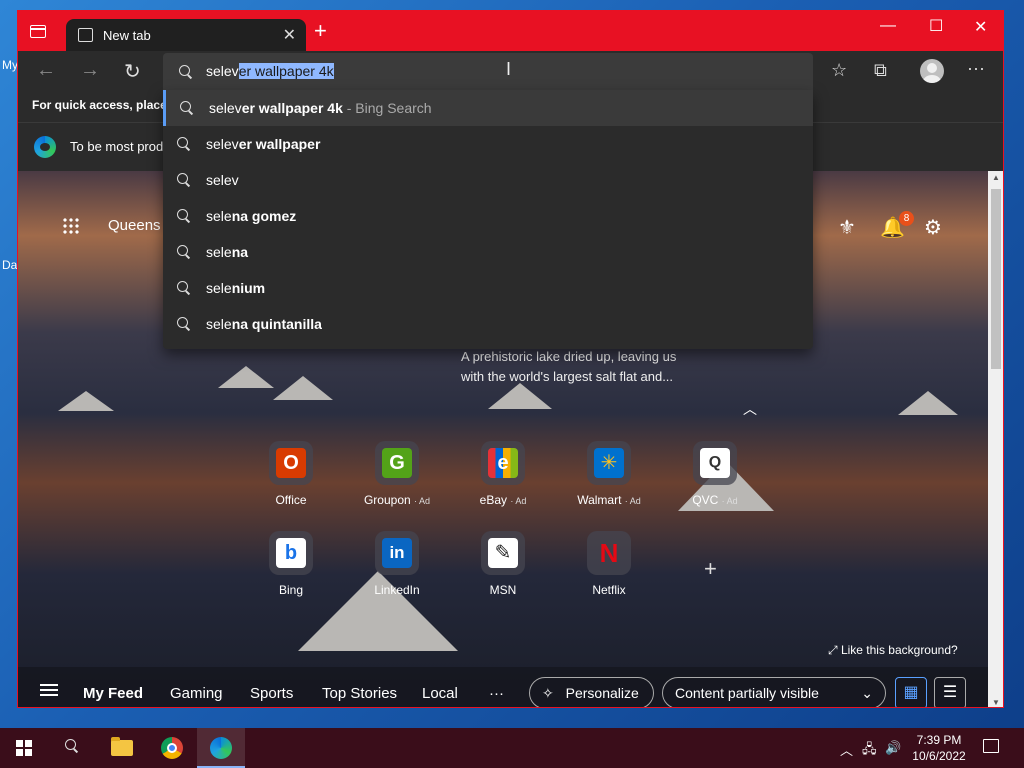 Image resolution: width=1024 pixels, height=768 pixels. Describe the element at coordinates (846, 749) in the screenshot. I see `tray-chevron-up-icon: ︿` at that location.